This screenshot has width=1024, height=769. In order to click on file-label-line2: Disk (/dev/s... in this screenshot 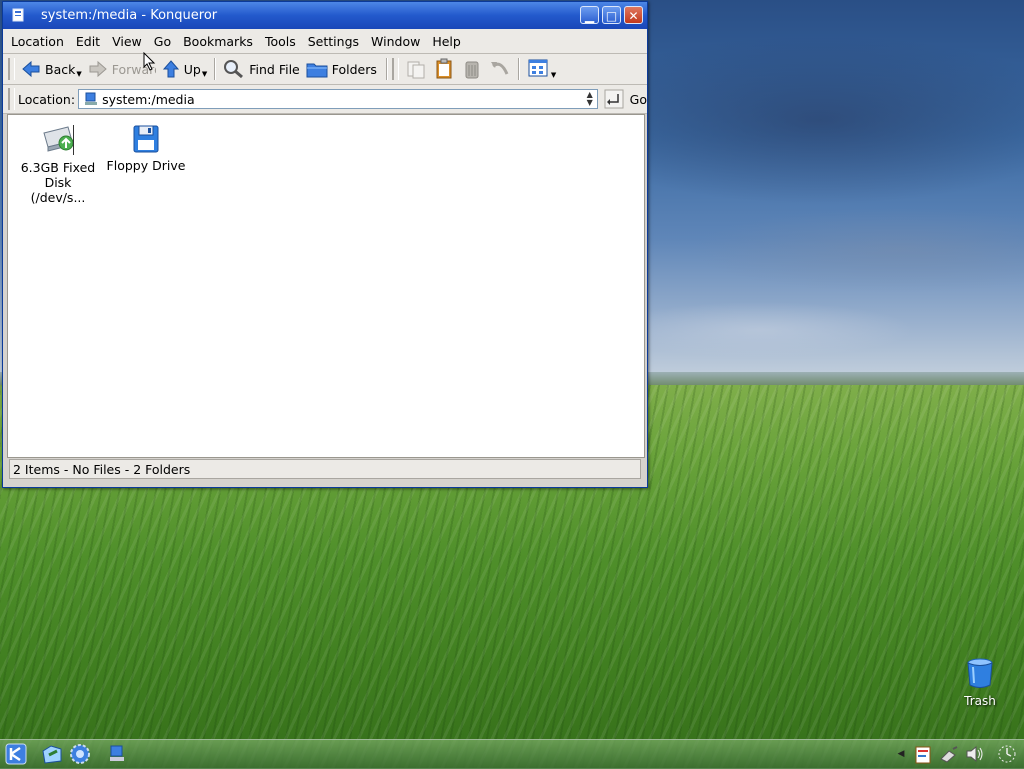, I will do `click(58, 190)`.